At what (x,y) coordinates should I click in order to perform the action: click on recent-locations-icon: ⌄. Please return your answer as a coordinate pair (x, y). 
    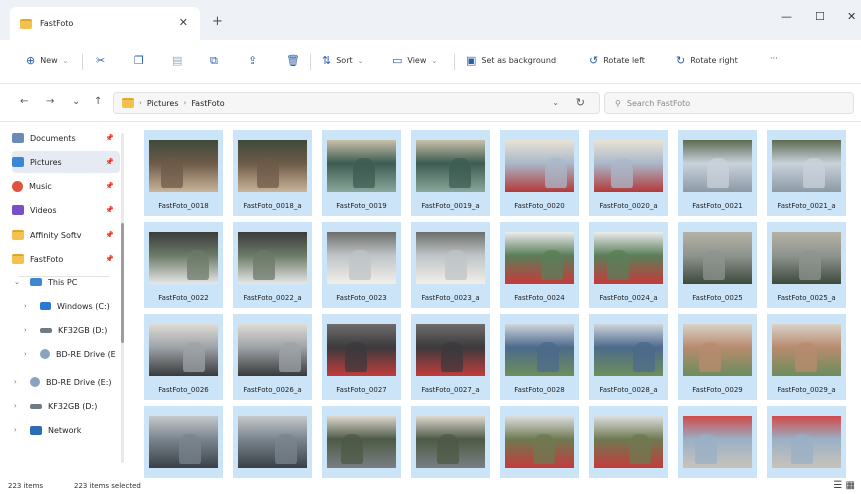
    Looking at the image, I should click on (76, 101).